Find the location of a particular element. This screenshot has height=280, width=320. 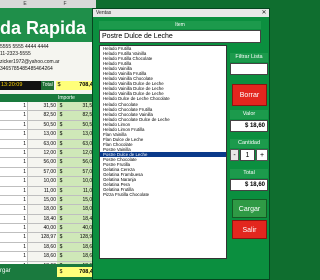

total-value: 708,47 is located at coordinates (79, 85).